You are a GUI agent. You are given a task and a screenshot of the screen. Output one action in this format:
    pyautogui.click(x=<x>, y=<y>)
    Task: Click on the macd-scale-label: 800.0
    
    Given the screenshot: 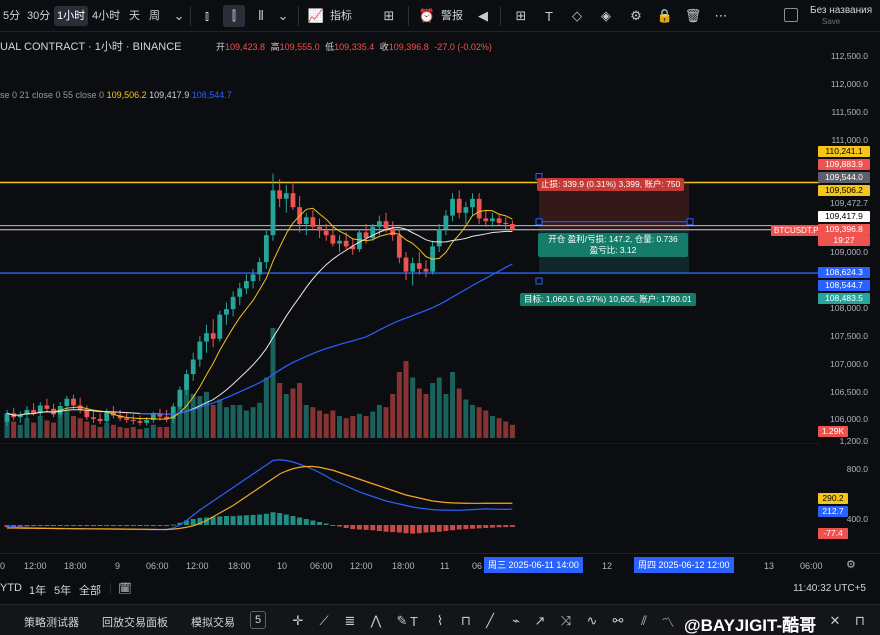 What is the action you would take?
    pyautogui.click(x=857, y=469)
    